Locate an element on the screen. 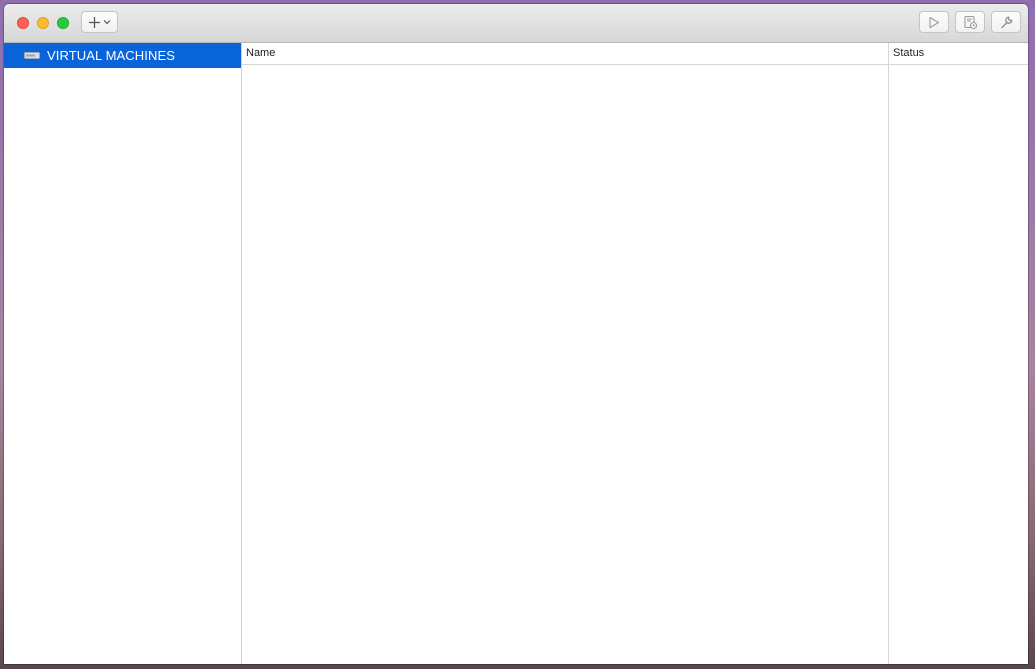 The height and width of the screenshot is (669, 1035). snapshot-button is located at coordinates (970, 22).